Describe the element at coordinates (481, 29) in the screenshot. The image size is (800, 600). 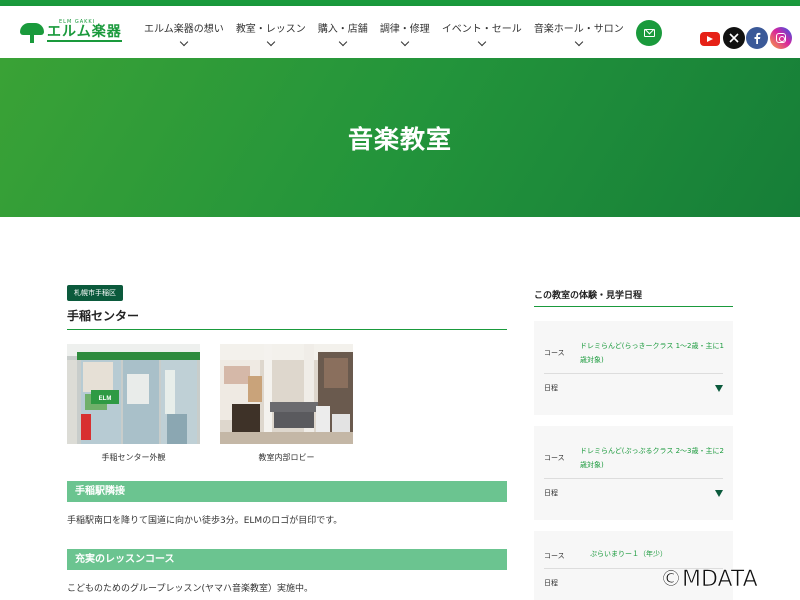
I see `nav-item-label: イベント・セール` at that location.